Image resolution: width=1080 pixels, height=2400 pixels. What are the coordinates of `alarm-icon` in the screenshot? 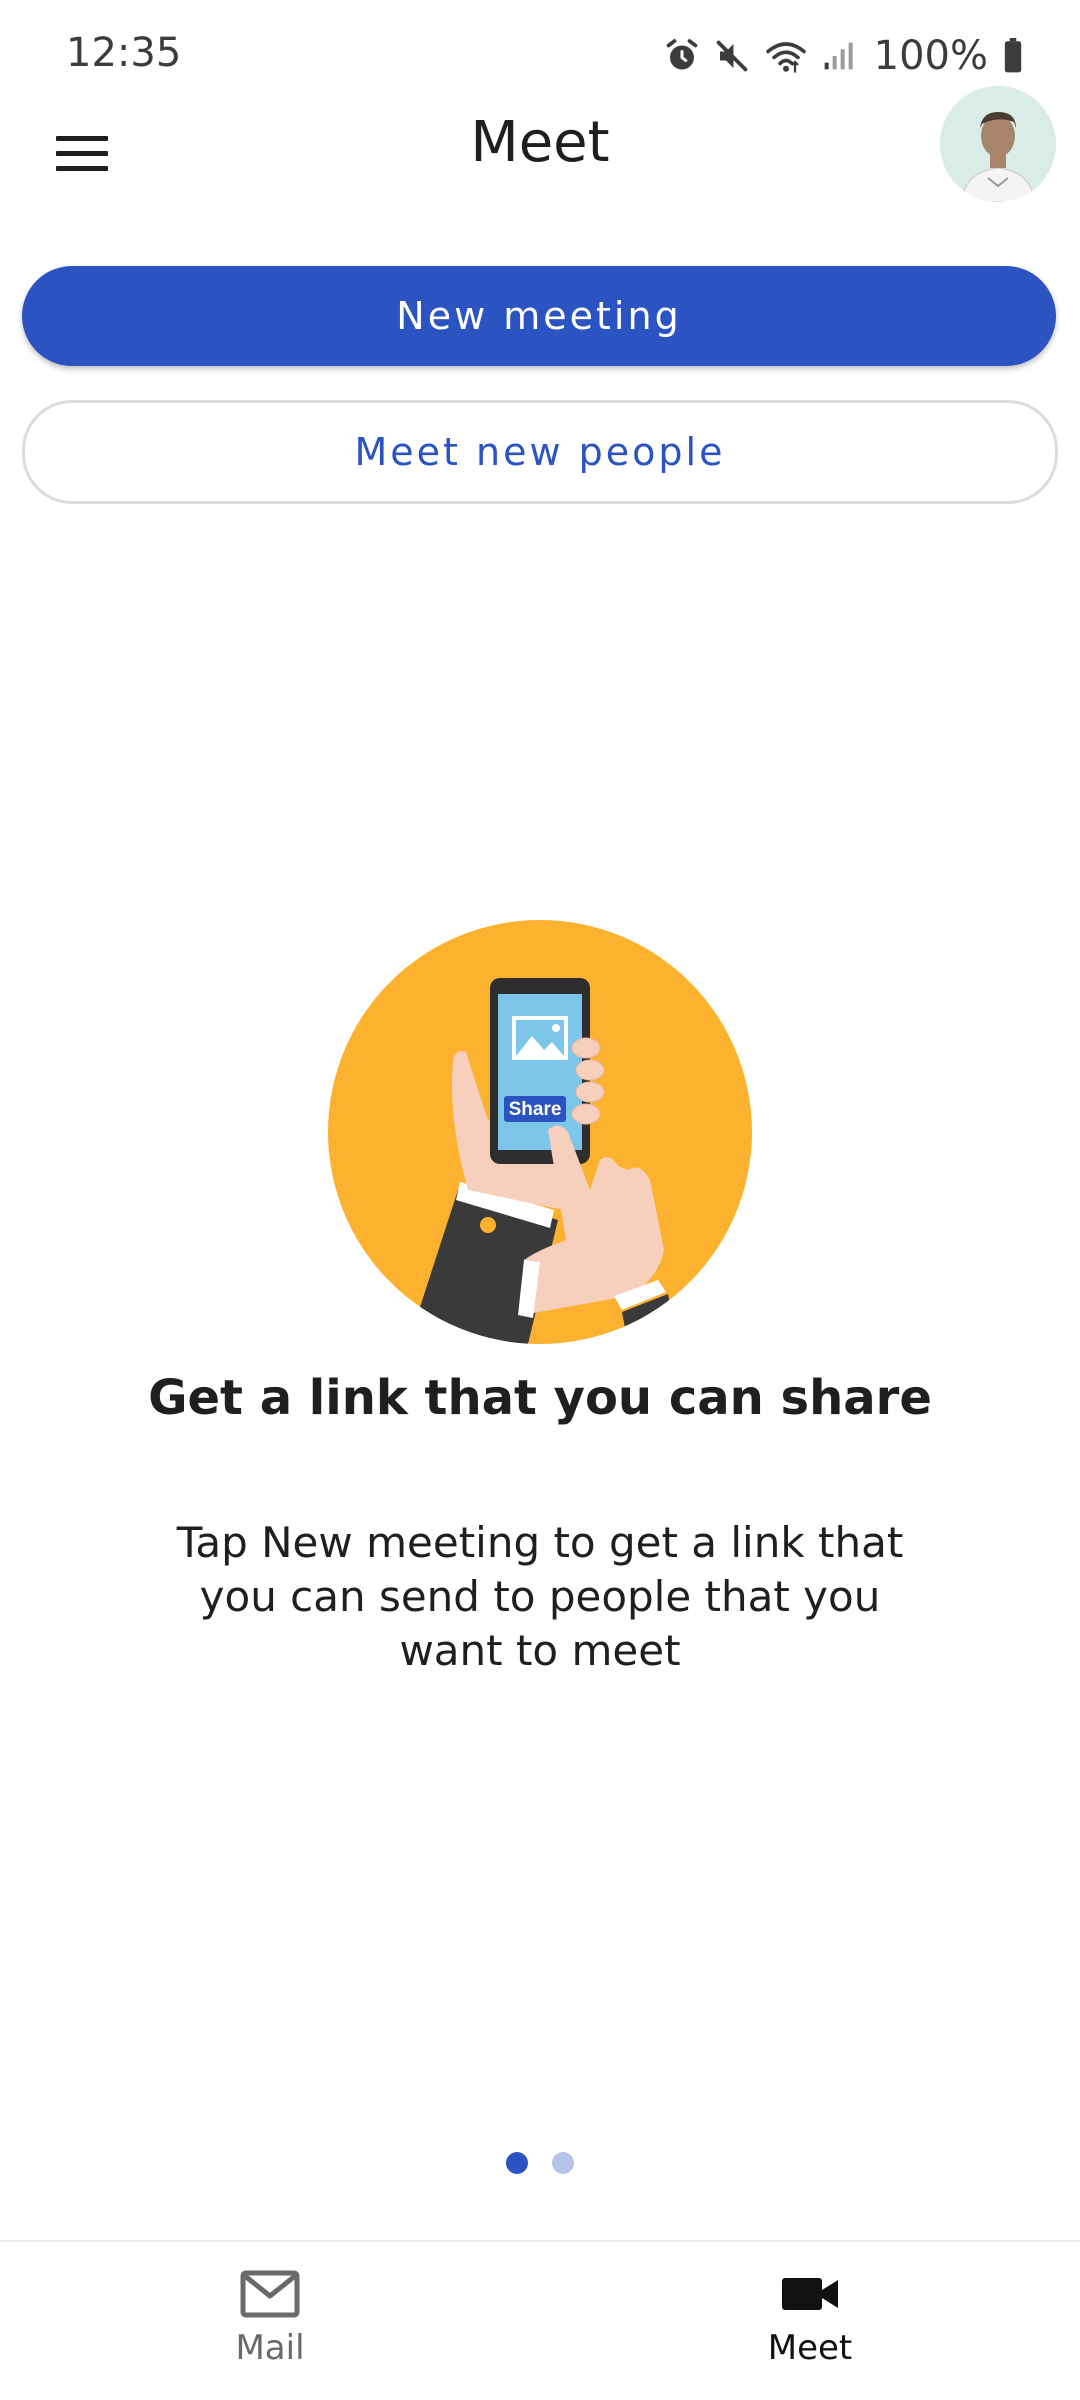 It's located at (682, 56).